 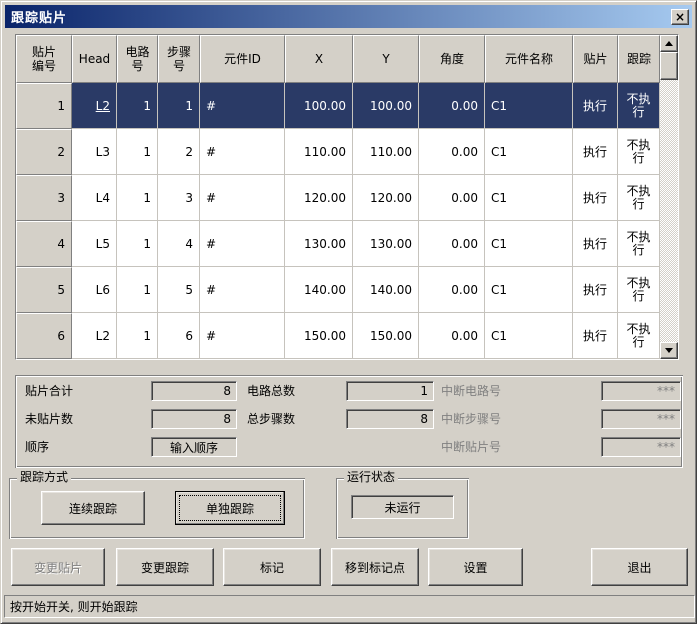 What do you see at coordinates (44, 152) in the screenshot?
I see `row-number-cell: 2` at bounding box center [44, 152].